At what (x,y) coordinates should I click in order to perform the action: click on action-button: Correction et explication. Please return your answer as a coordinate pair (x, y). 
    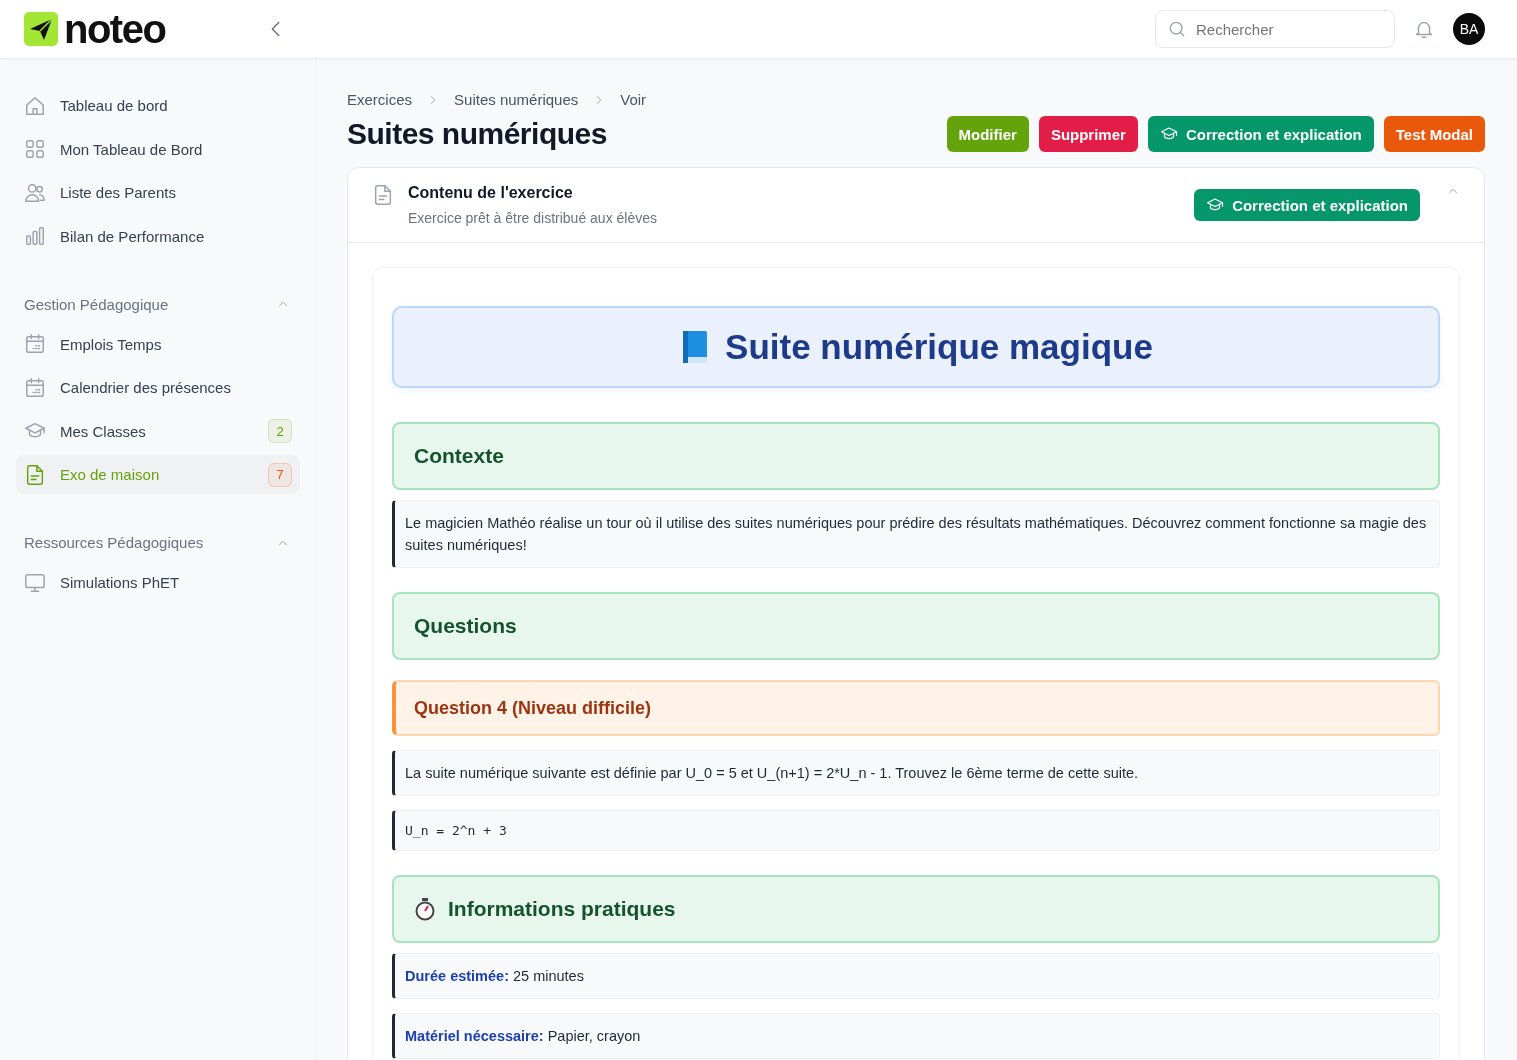
    Looking at the image, I should click on (1260, 134).